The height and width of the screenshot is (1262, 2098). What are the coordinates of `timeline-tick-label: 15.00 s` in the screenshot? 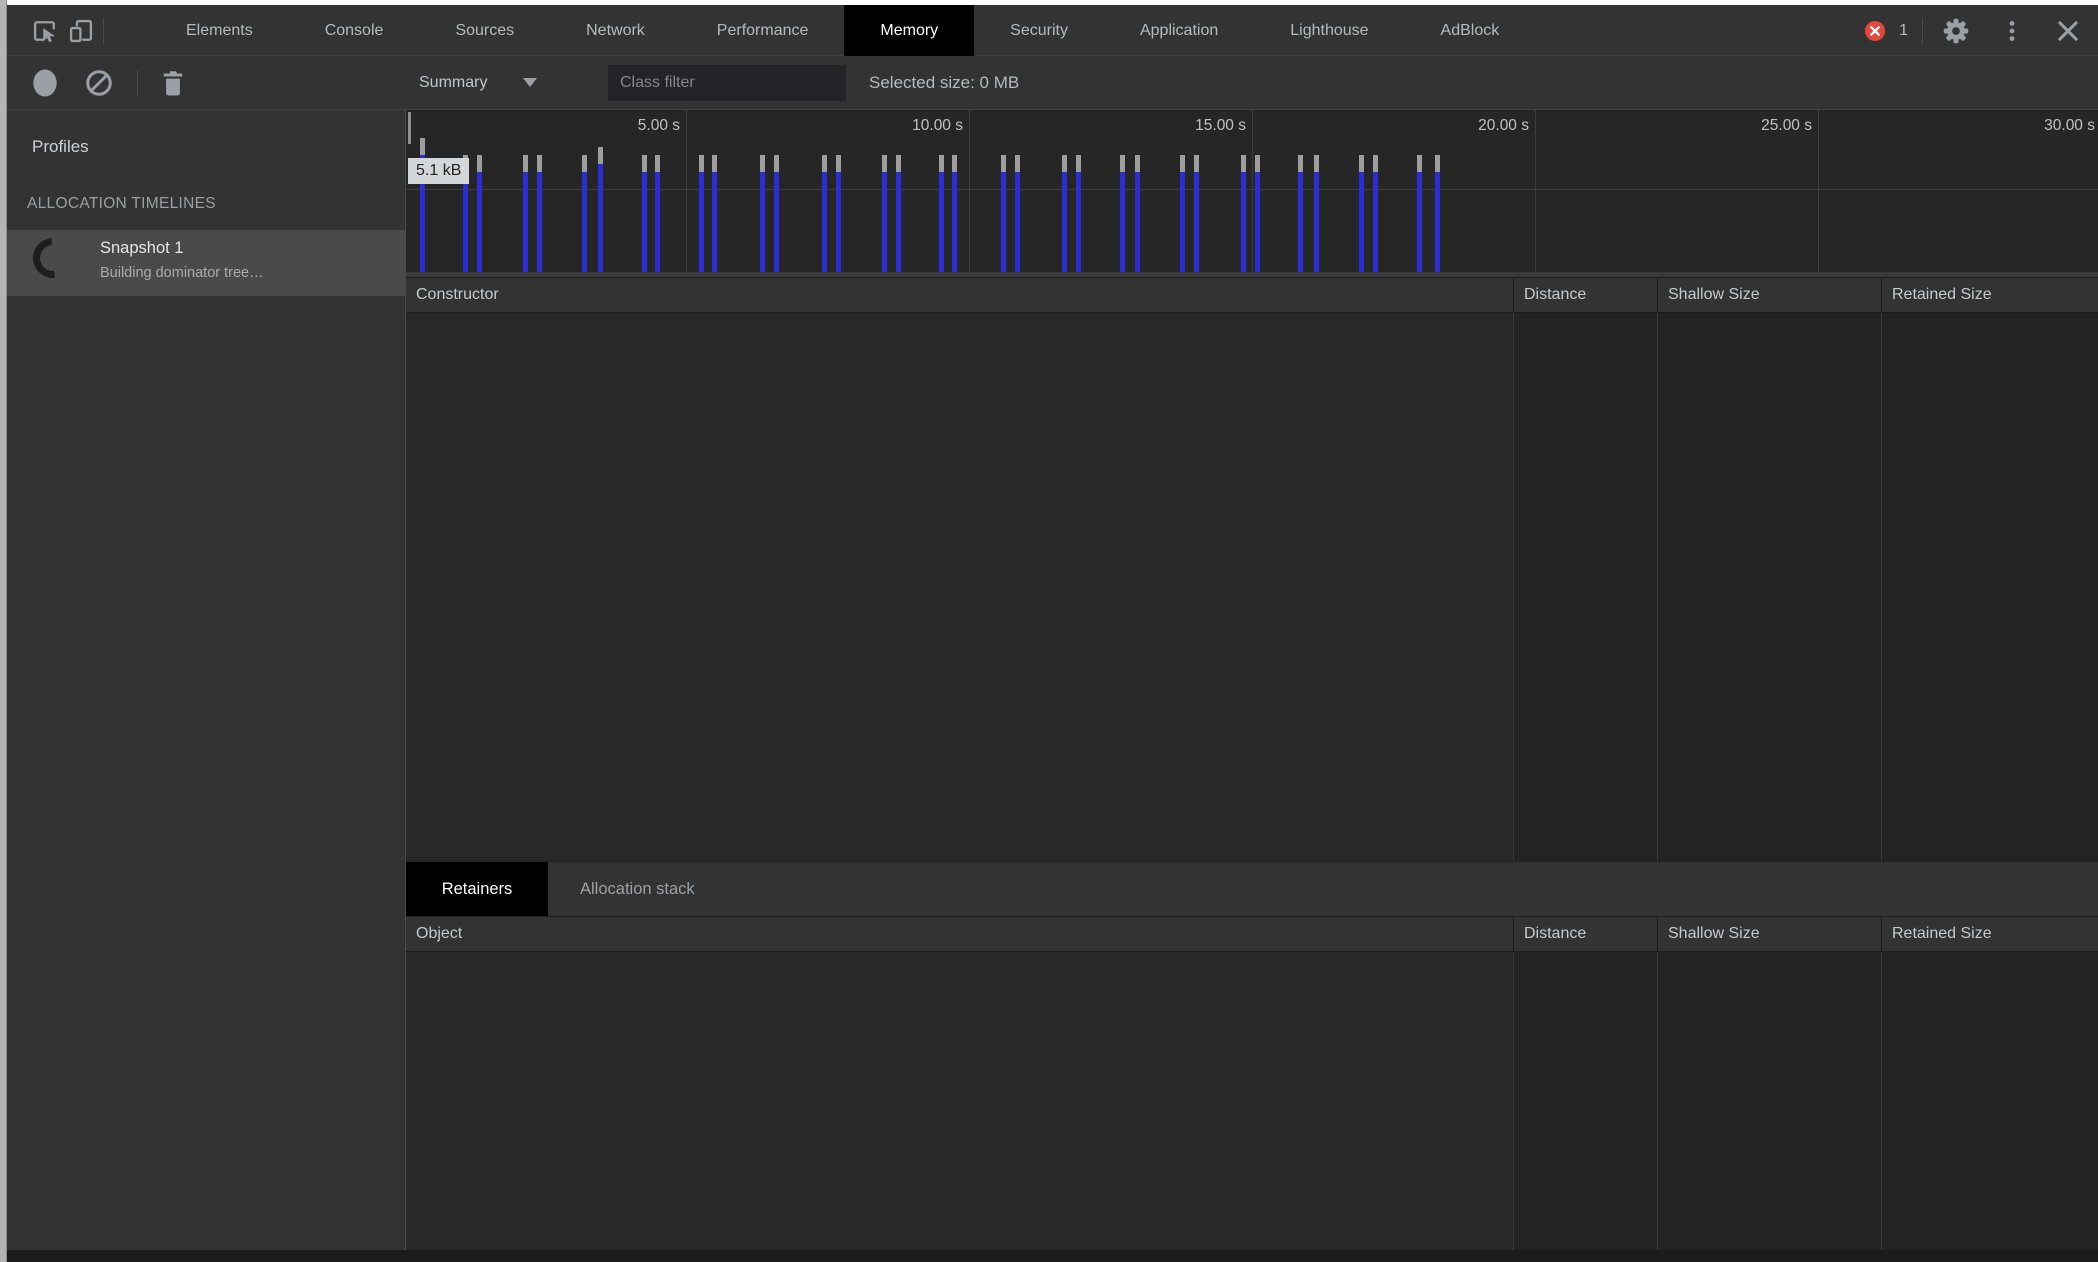 It's located at (1220, 125).